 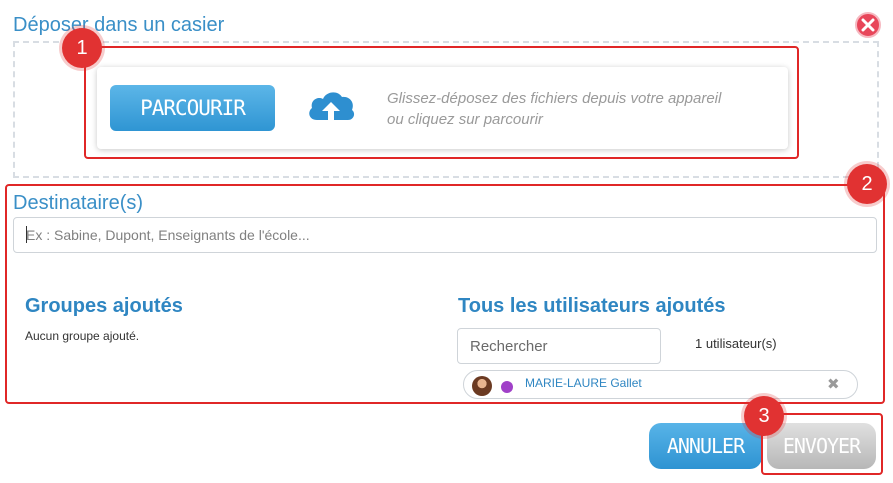 I want to click on close-icon, so click(x=868, y=25).